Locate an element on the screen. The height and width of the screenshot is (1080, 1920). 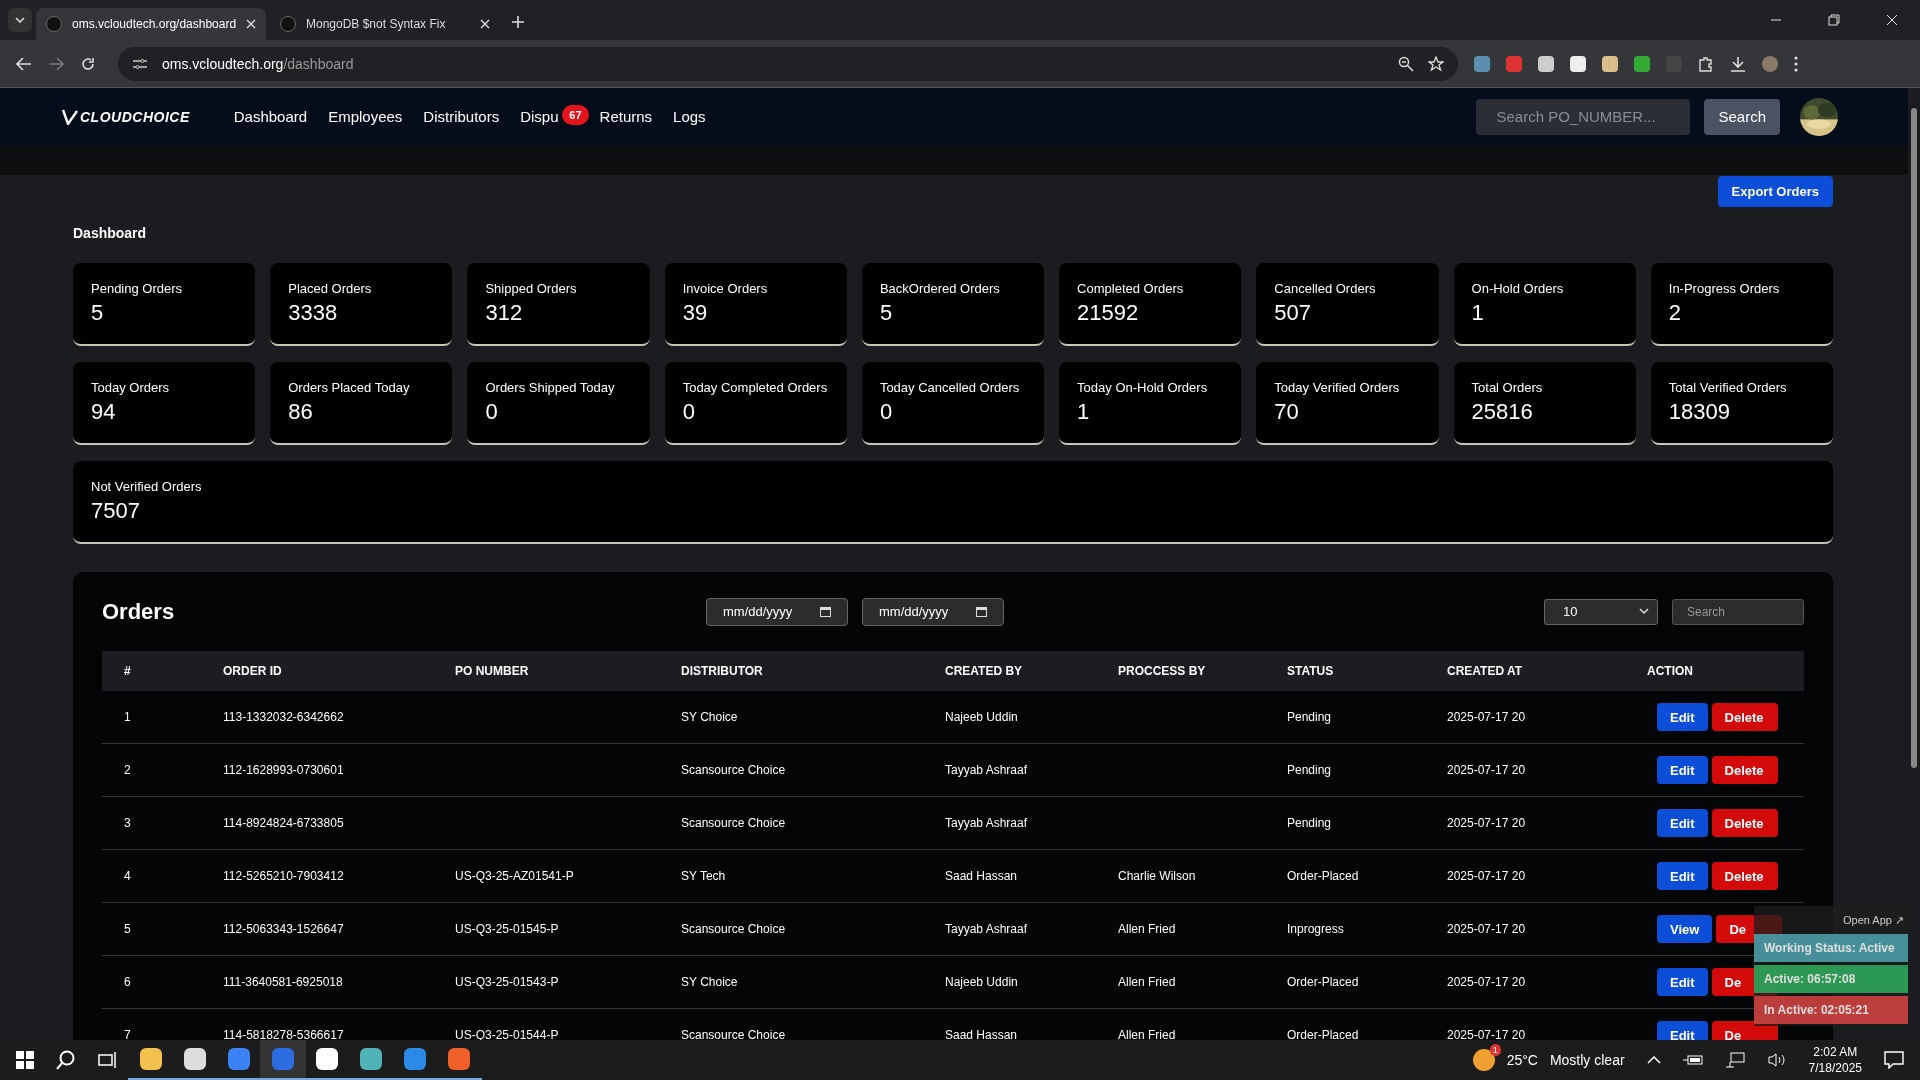
search-button: Search is located at coordinates (1742, 116).